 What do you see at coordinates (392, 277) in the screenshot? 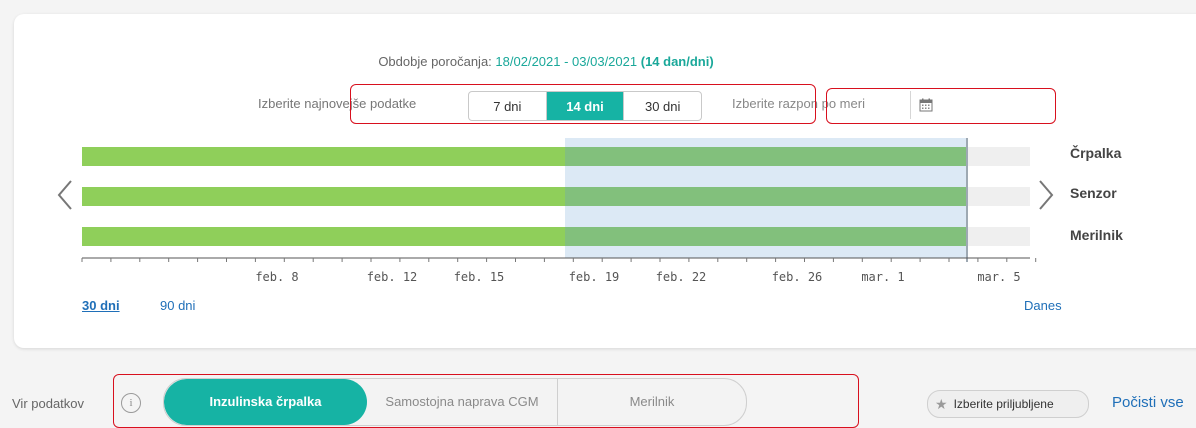
I see `tick-label: feb. 12` at bounding box center [392, 277].